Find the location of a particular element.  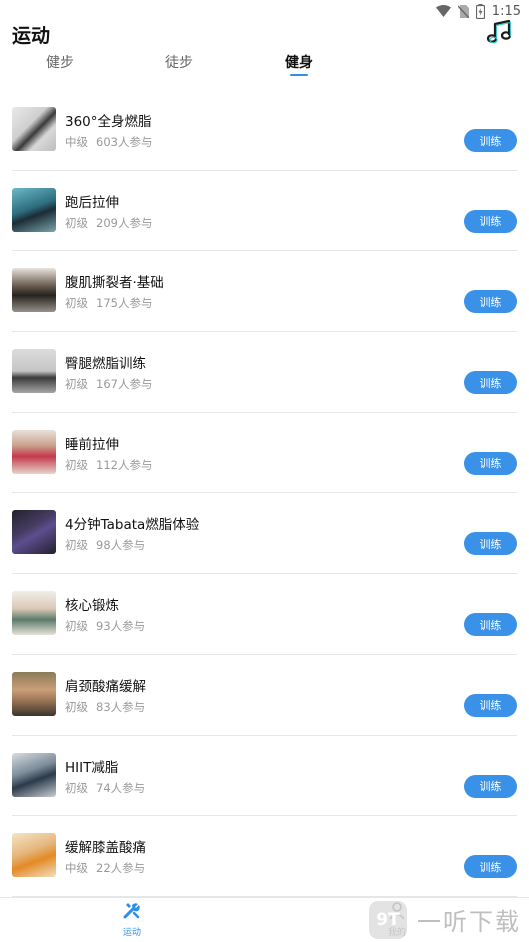

tools-icon is located at coordinates (132, 914).